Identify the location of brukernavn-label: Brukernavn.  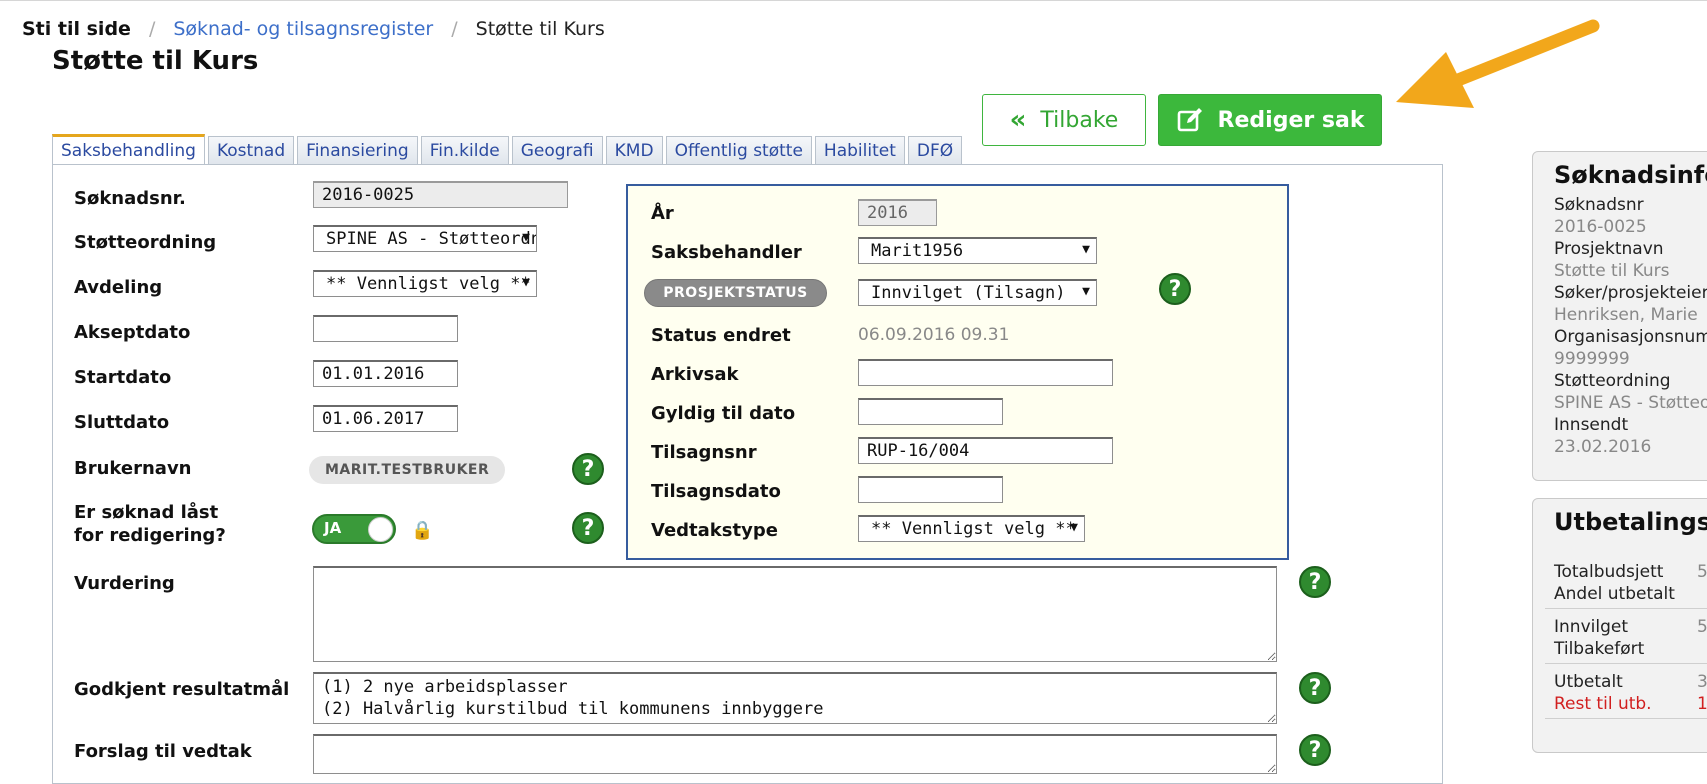
(133, 468).